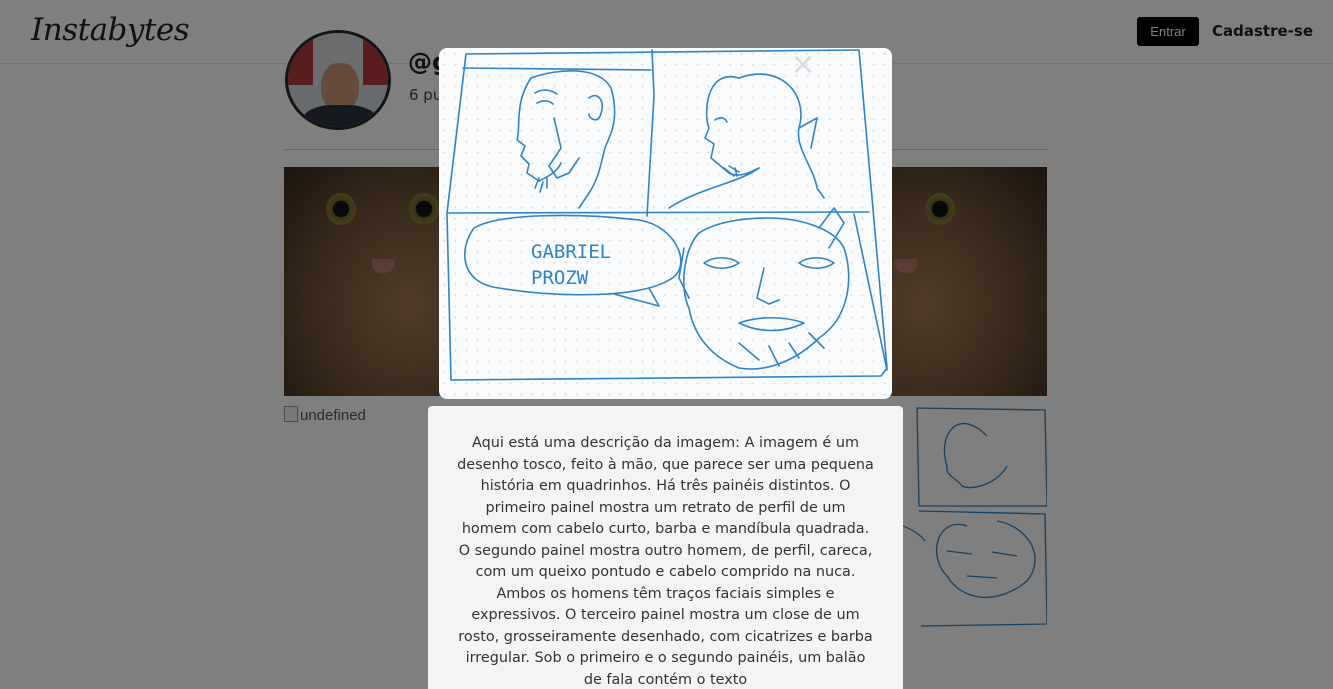  What do you see at coordinates (560, 278) in the screenshot?
I see `speech-bubble-text-line2: PROZW` at bounding box center [560, 278].